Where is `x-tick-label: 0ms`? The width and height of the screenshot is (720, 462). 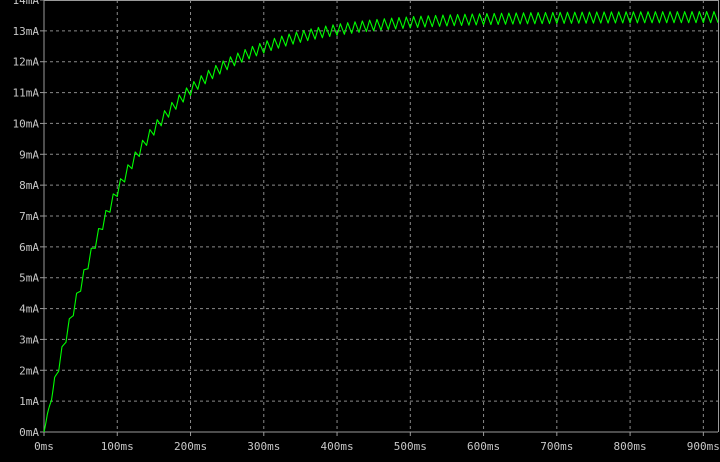 x-tick-label: 0ms is located at coordinates (44, 446).